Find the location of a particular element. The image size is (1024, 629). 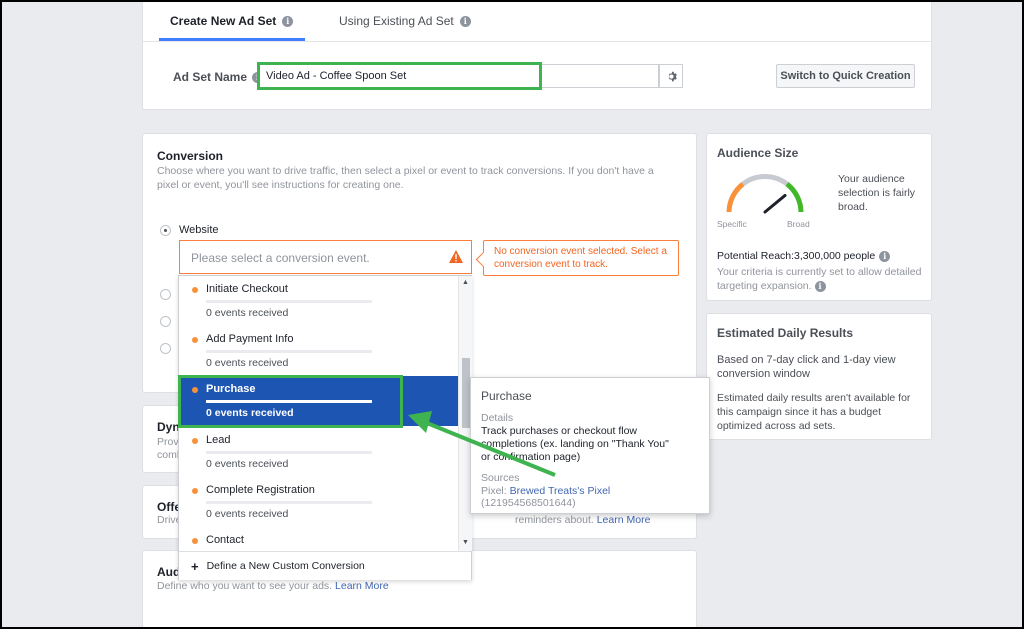

dynamic-creative-desc: Prov is located at coordinates (168, 442).